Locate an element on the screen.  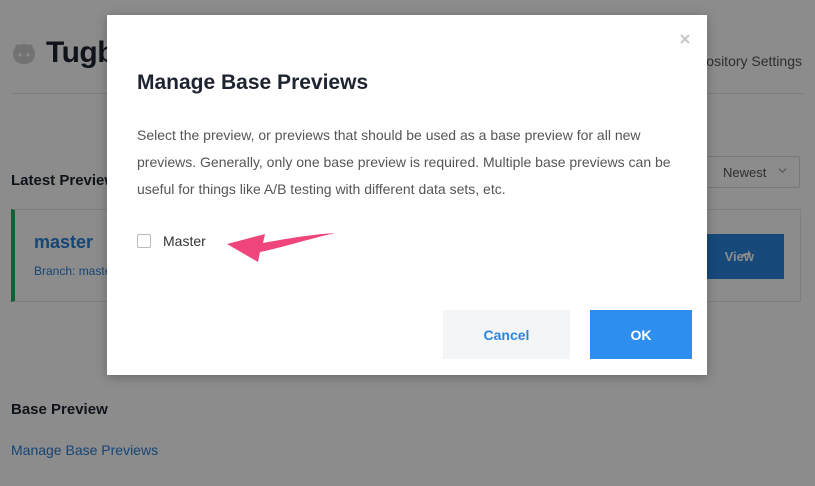
ok-button: OK is located at coordinates (641, 334).